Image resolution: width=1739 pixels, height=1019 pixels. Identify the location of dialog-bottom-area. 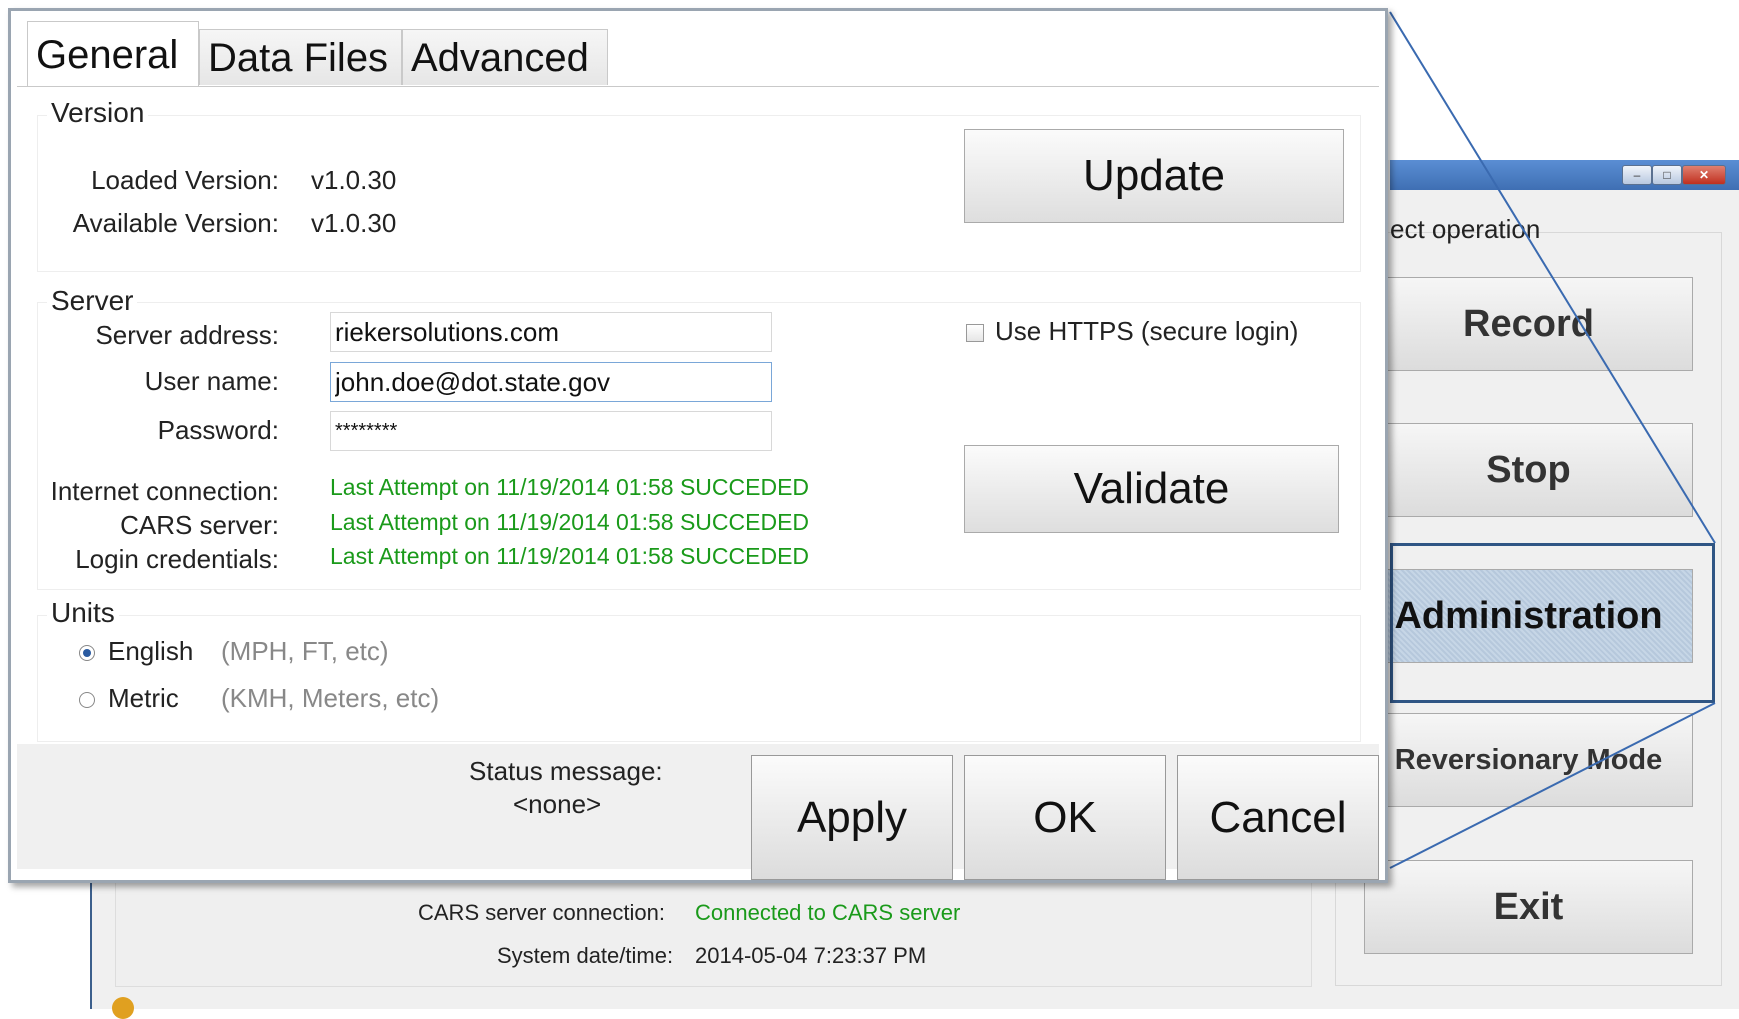
(698, 806).